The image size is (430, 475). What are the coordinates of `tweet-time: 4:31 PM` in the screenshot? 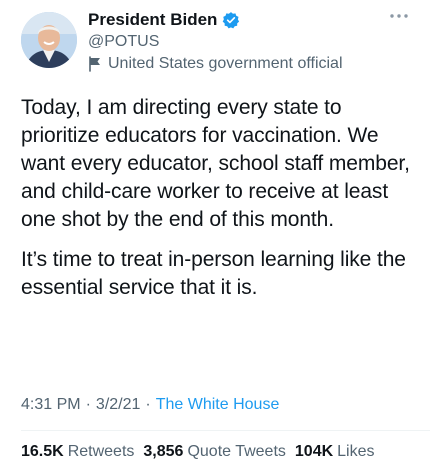 It's located at (51, 405).